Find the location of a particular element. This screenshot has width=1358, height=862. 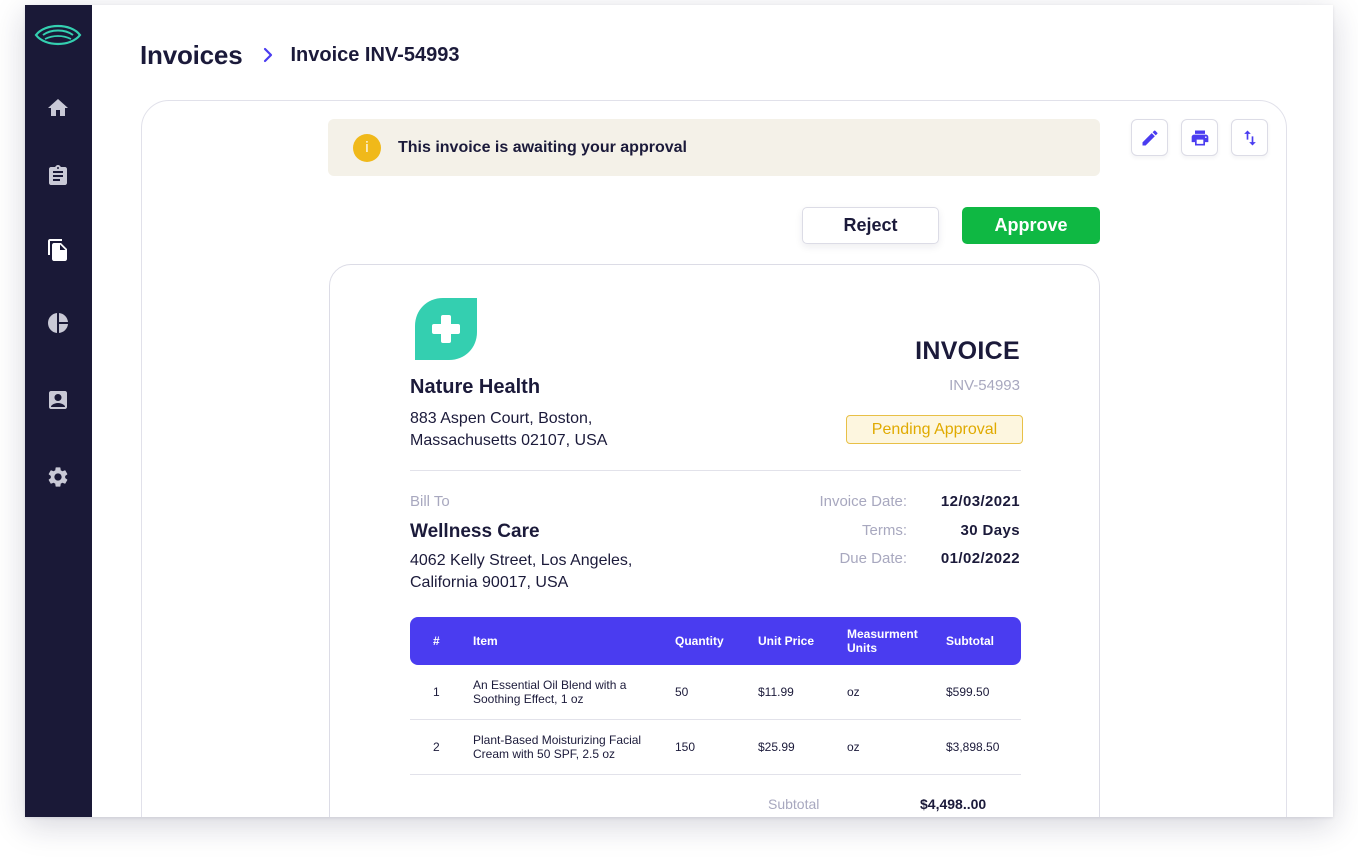

bill-to-name: Wellness Care is located at coordinates (475, 531).